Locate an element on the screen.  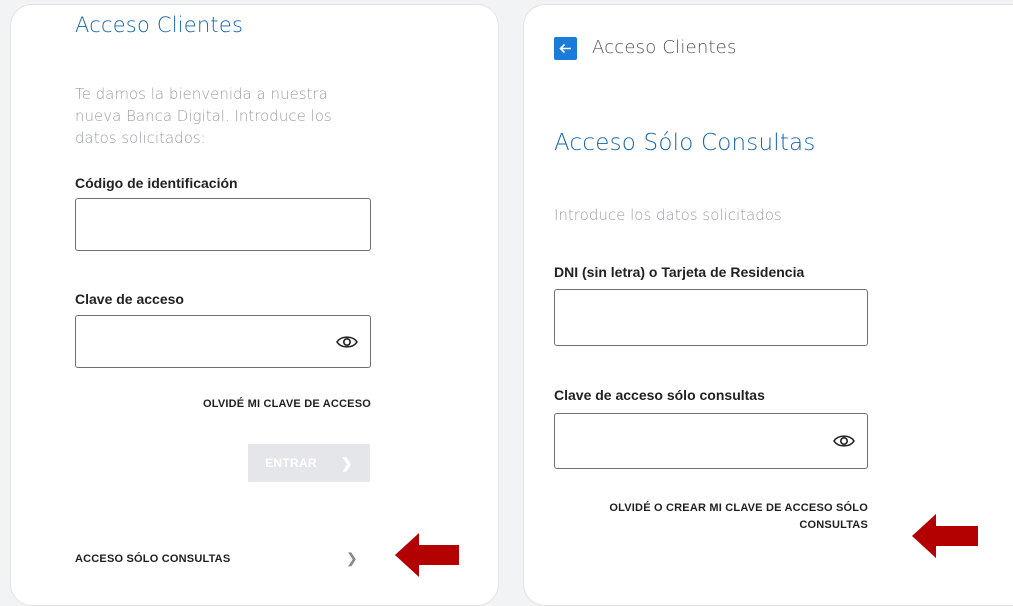
id-input is located at coordinates (204, 224).